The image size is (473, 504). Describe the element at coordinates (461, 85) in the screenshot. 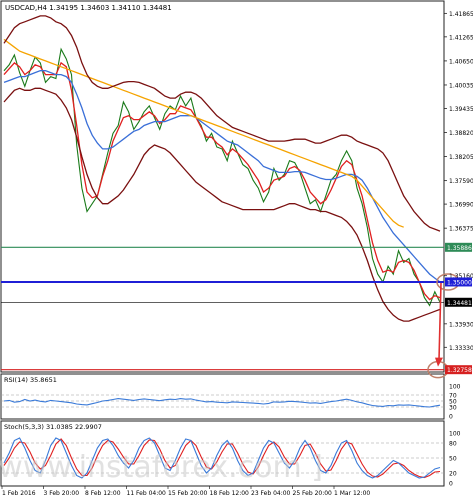

I see `y-tick-label: 1.40035` at that location.